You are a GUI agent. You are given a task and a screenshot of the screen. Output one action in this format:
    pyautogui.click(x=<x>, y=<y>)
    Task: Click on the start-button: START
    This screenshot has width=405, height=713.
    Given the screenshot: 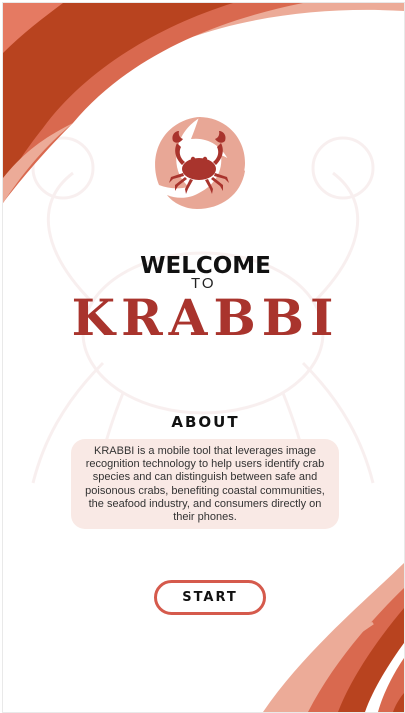 What is the action you would take?
    pyautogui.click(x=210, y=597)
    